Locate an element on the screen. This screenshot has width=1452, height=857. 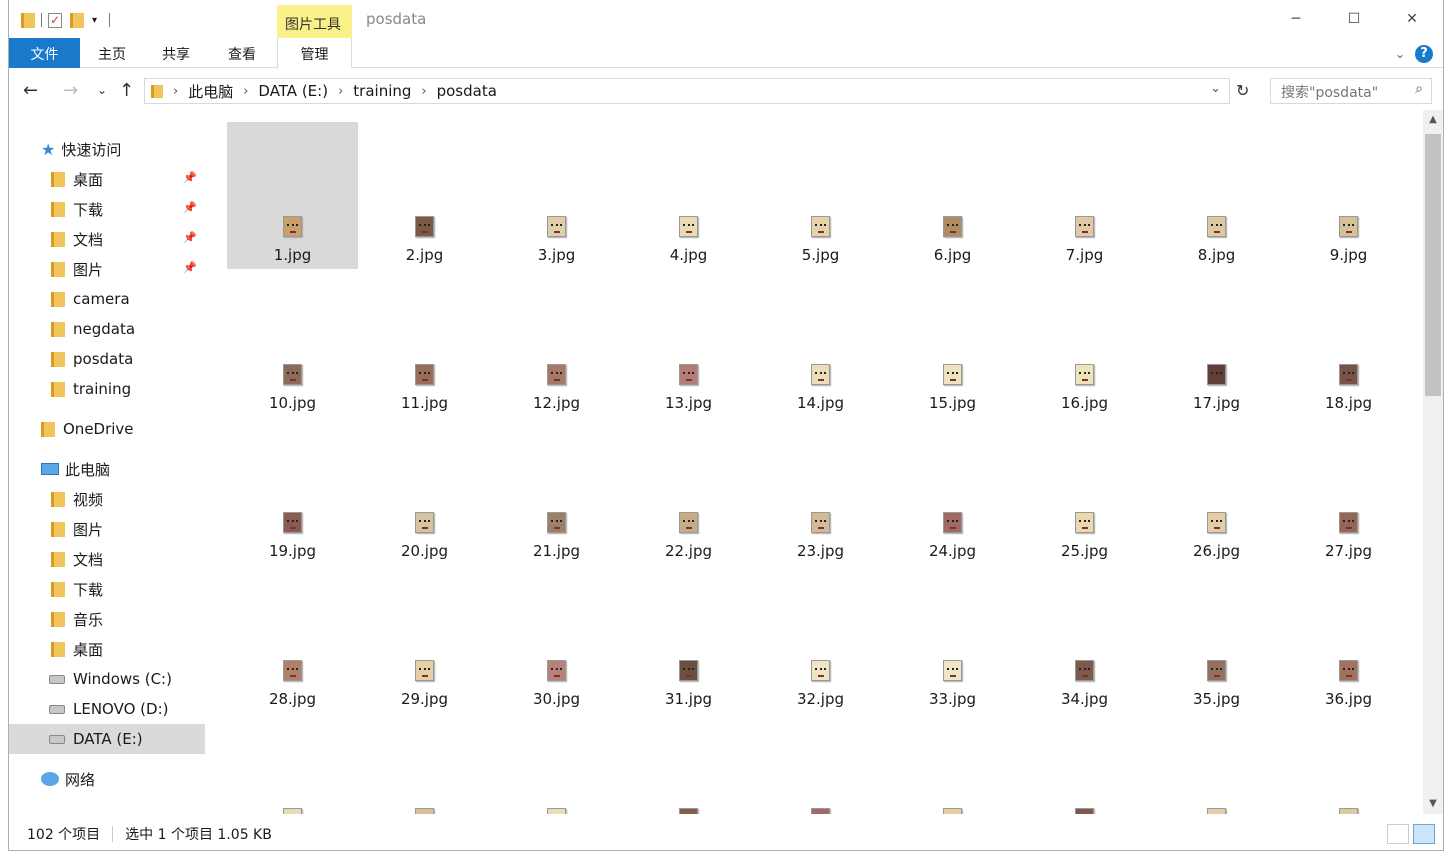
scrollbar-thumb is located at coordinates (1433, 265).